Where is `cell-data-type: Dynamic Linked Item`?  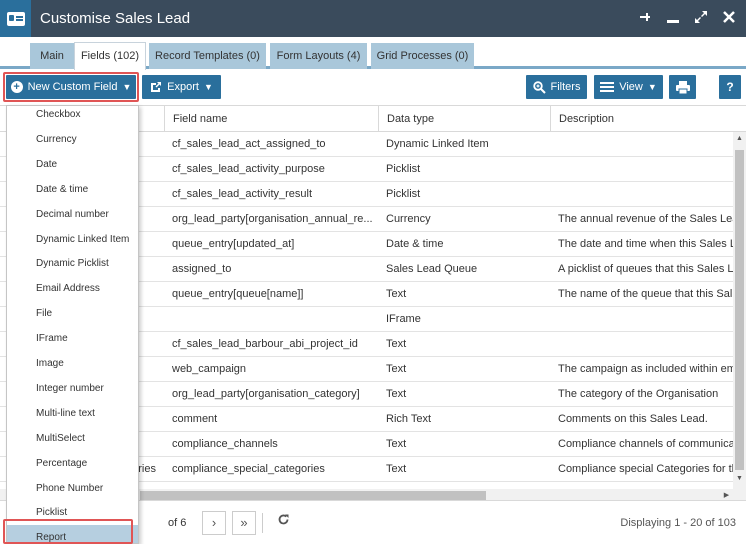 cell-data-type: Dynamic Linked Item is located at coordinates (437, 144).